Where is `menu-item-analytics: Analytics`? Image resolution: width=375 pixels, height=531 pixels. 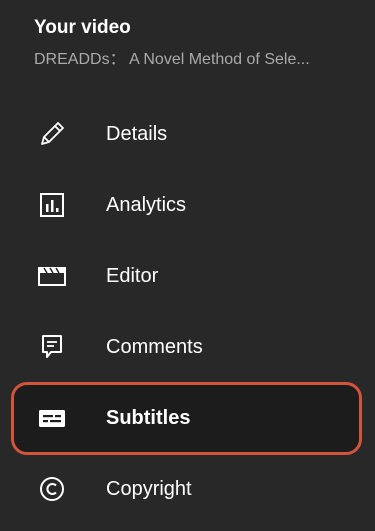
menu-item-analytics: Analytics is located at coordinates (187, 204).